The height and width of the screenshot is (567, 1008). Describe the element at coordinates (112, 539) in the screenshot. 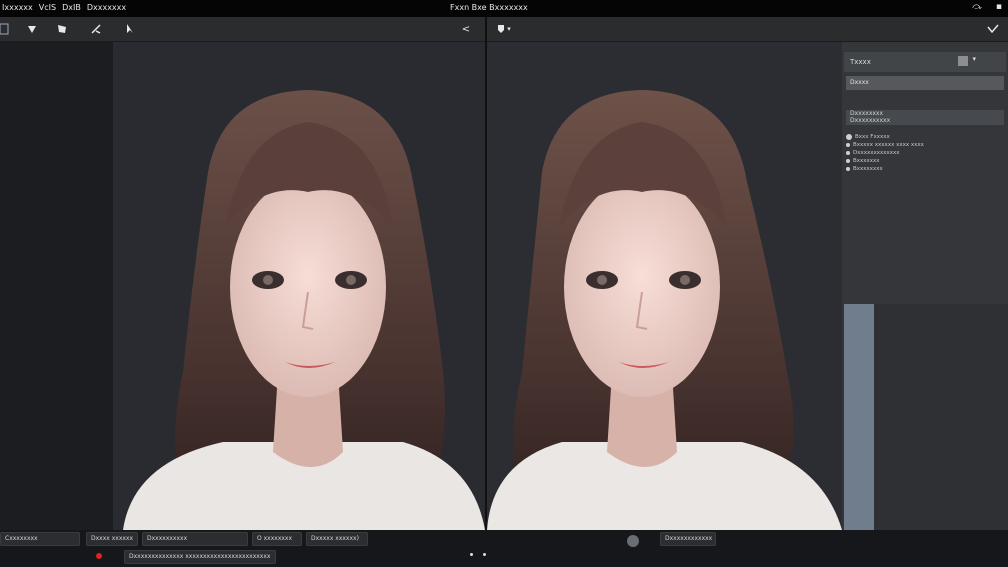

I see `status-item: Dxxxx xxxxxx` at that location.